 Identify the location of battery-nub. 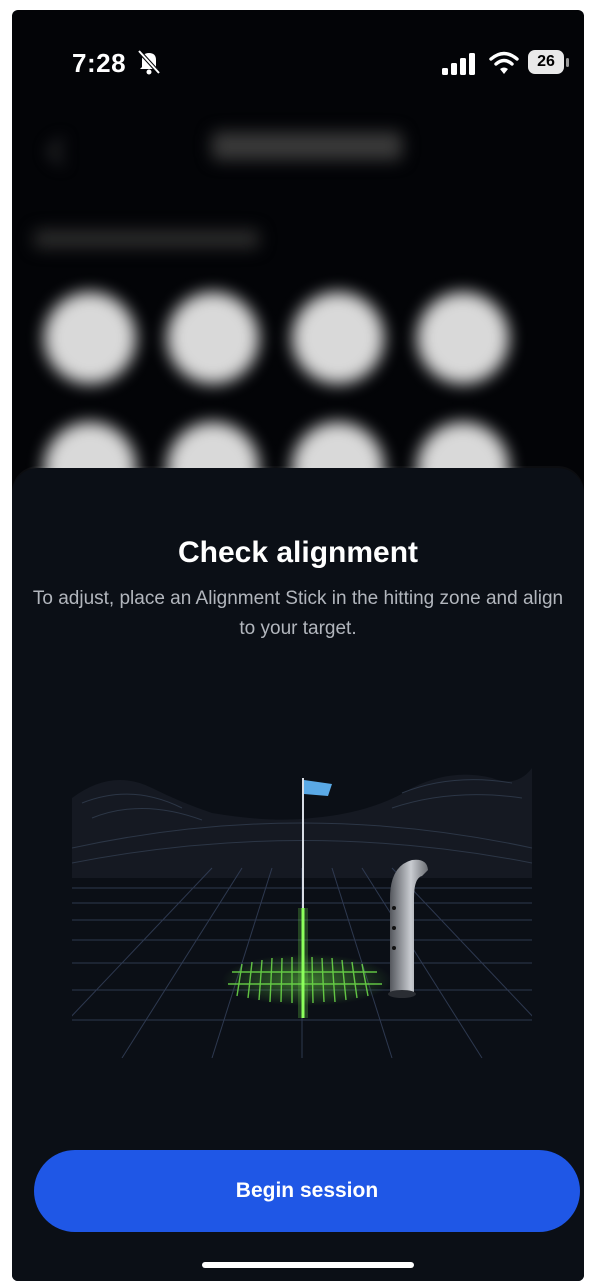
(567, 62).